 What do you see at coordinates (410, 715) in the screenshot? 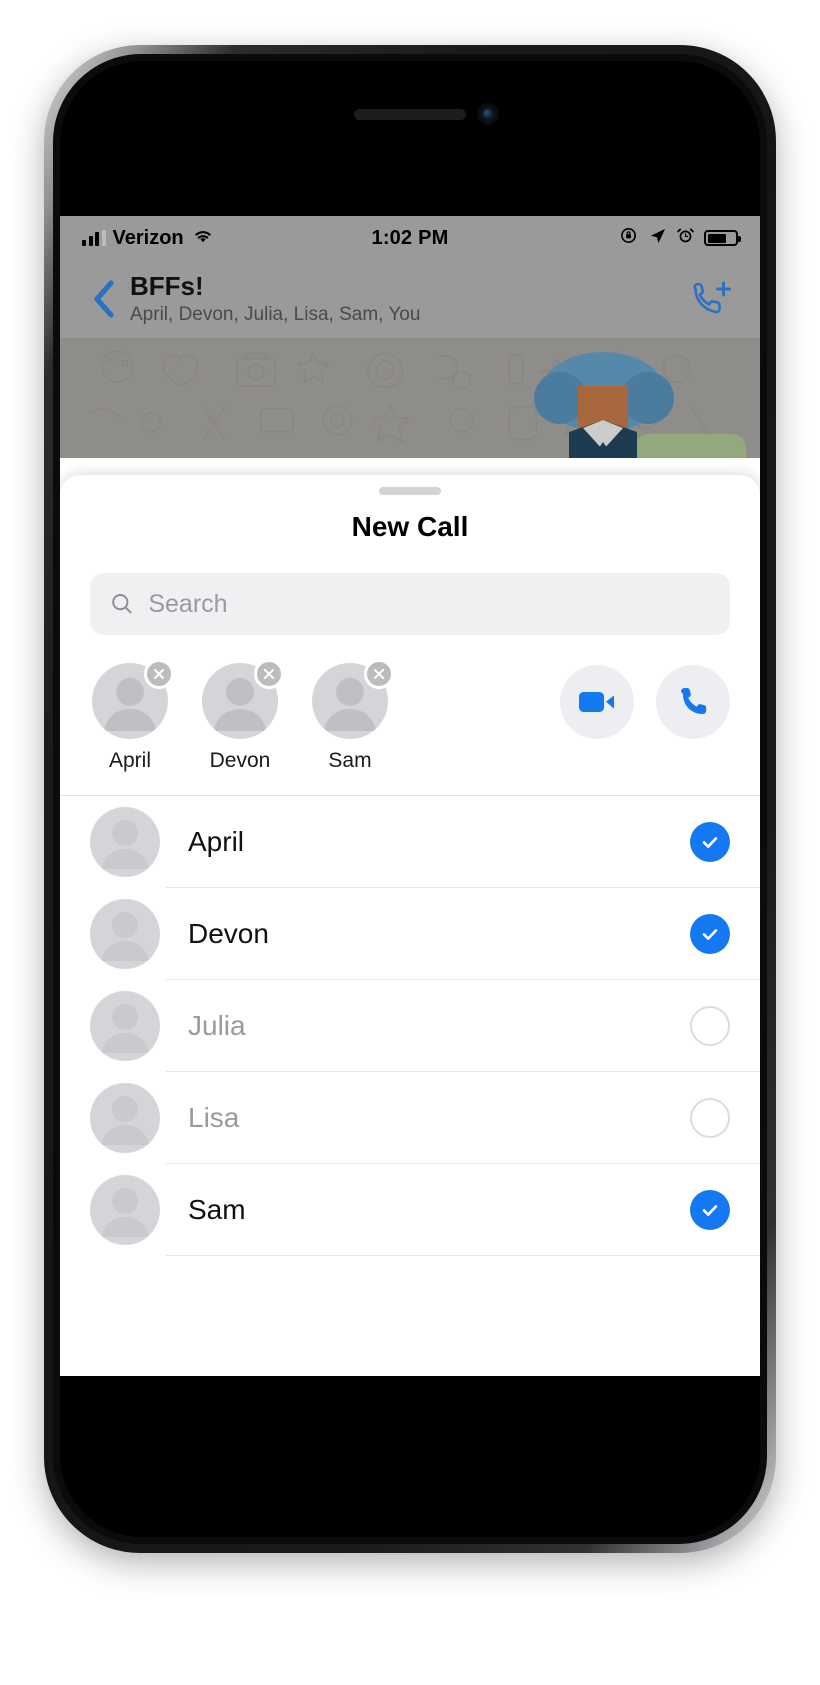
I see `selected-recipients-row: April Devon Sam` at bounding box center [410, 715].